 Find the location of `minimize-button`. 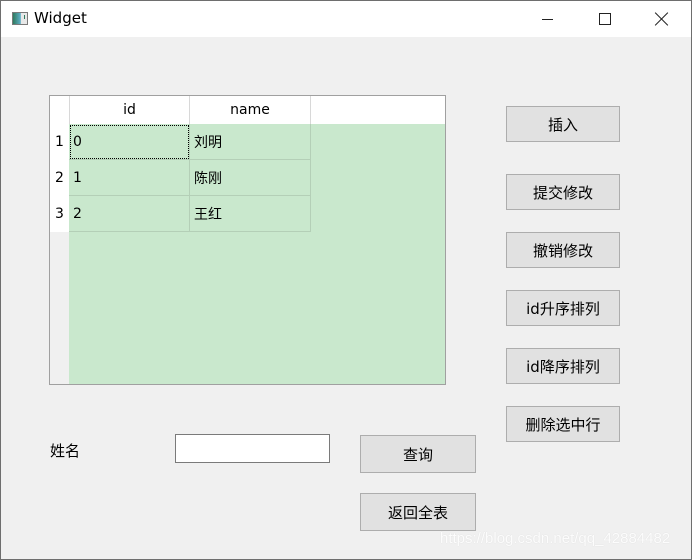

minimize-button is located at coordinates (547, 19).